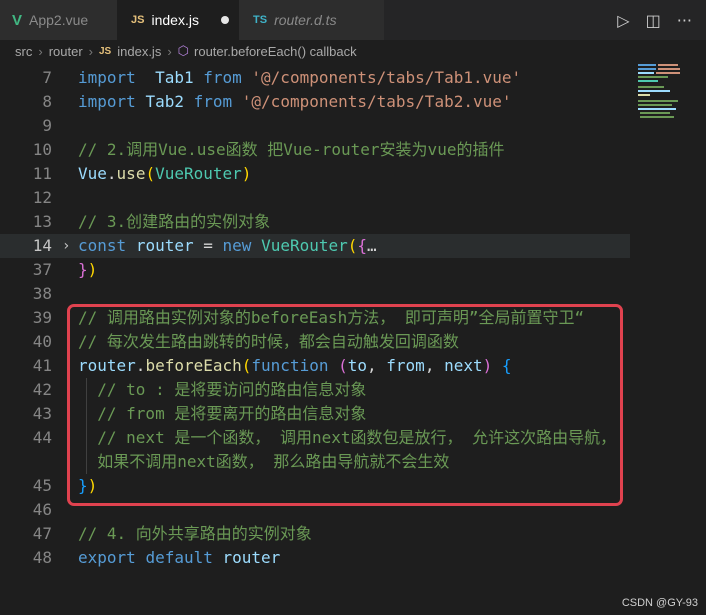 This screenshot has width=706, height=615. Describe the element at coordinates (174, 77) in the screenshot. I see `code-token: Tab1` at that location.